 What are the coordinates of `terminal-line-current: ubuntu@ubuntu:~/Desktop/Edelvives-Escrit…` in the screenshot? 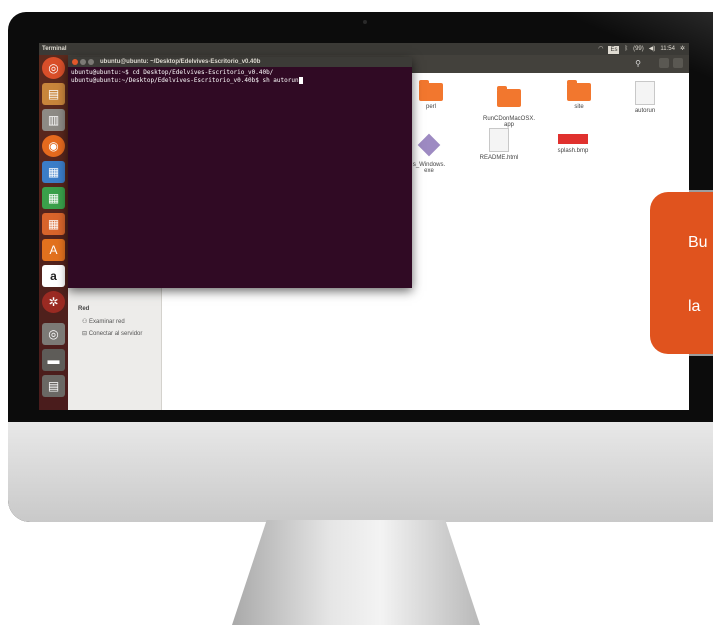 It's located at (240, 81).